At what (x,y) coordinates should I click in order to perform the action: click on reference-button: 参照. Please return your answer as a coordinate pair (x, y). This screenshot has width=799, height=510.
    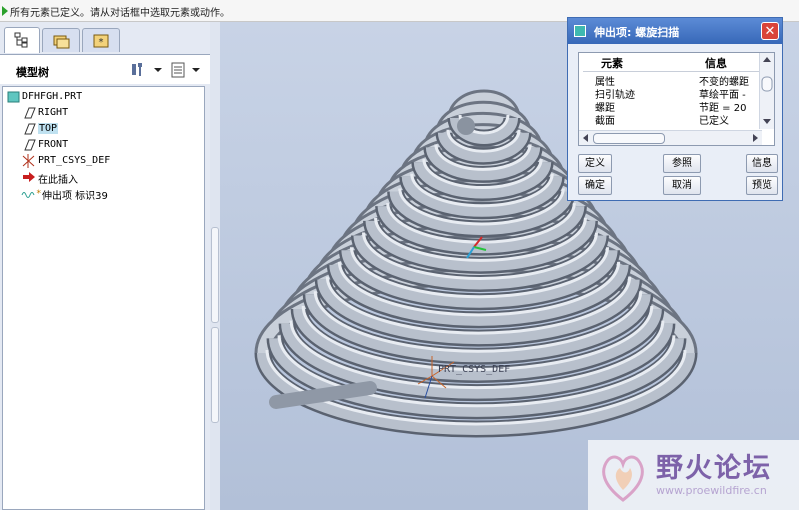
    Looking at the image, I should click on (682, 163).